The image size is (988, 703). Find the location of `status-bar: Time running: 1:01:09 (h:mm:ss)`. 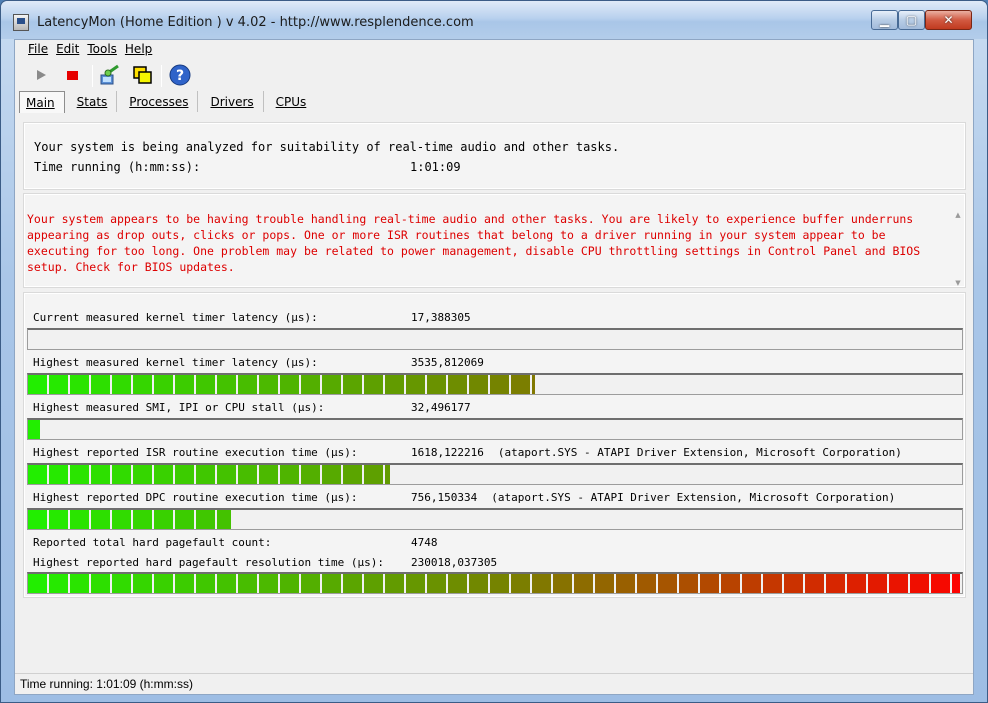

status-bar: Time running: 1:01:09 (h:mm:ss) is located at coordinates (494, 683).